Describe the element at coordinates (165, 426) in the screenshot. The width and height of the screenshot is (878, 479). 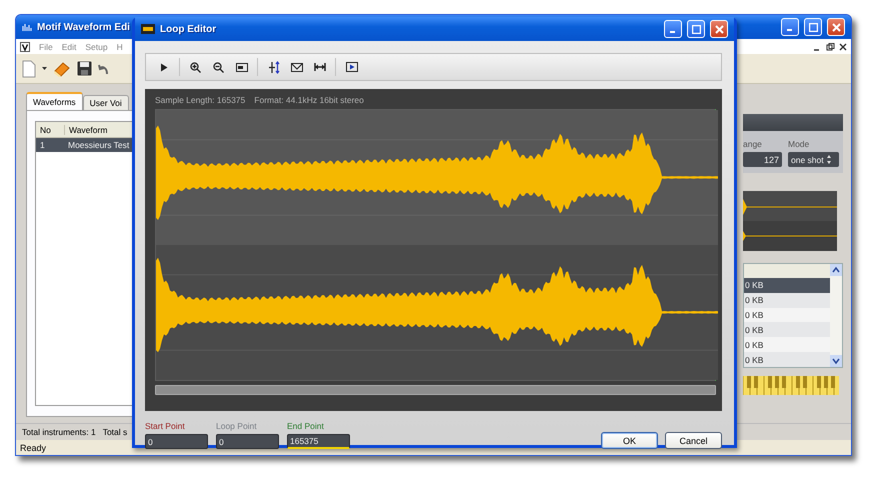
I see `point-label: Start Point` at that location.